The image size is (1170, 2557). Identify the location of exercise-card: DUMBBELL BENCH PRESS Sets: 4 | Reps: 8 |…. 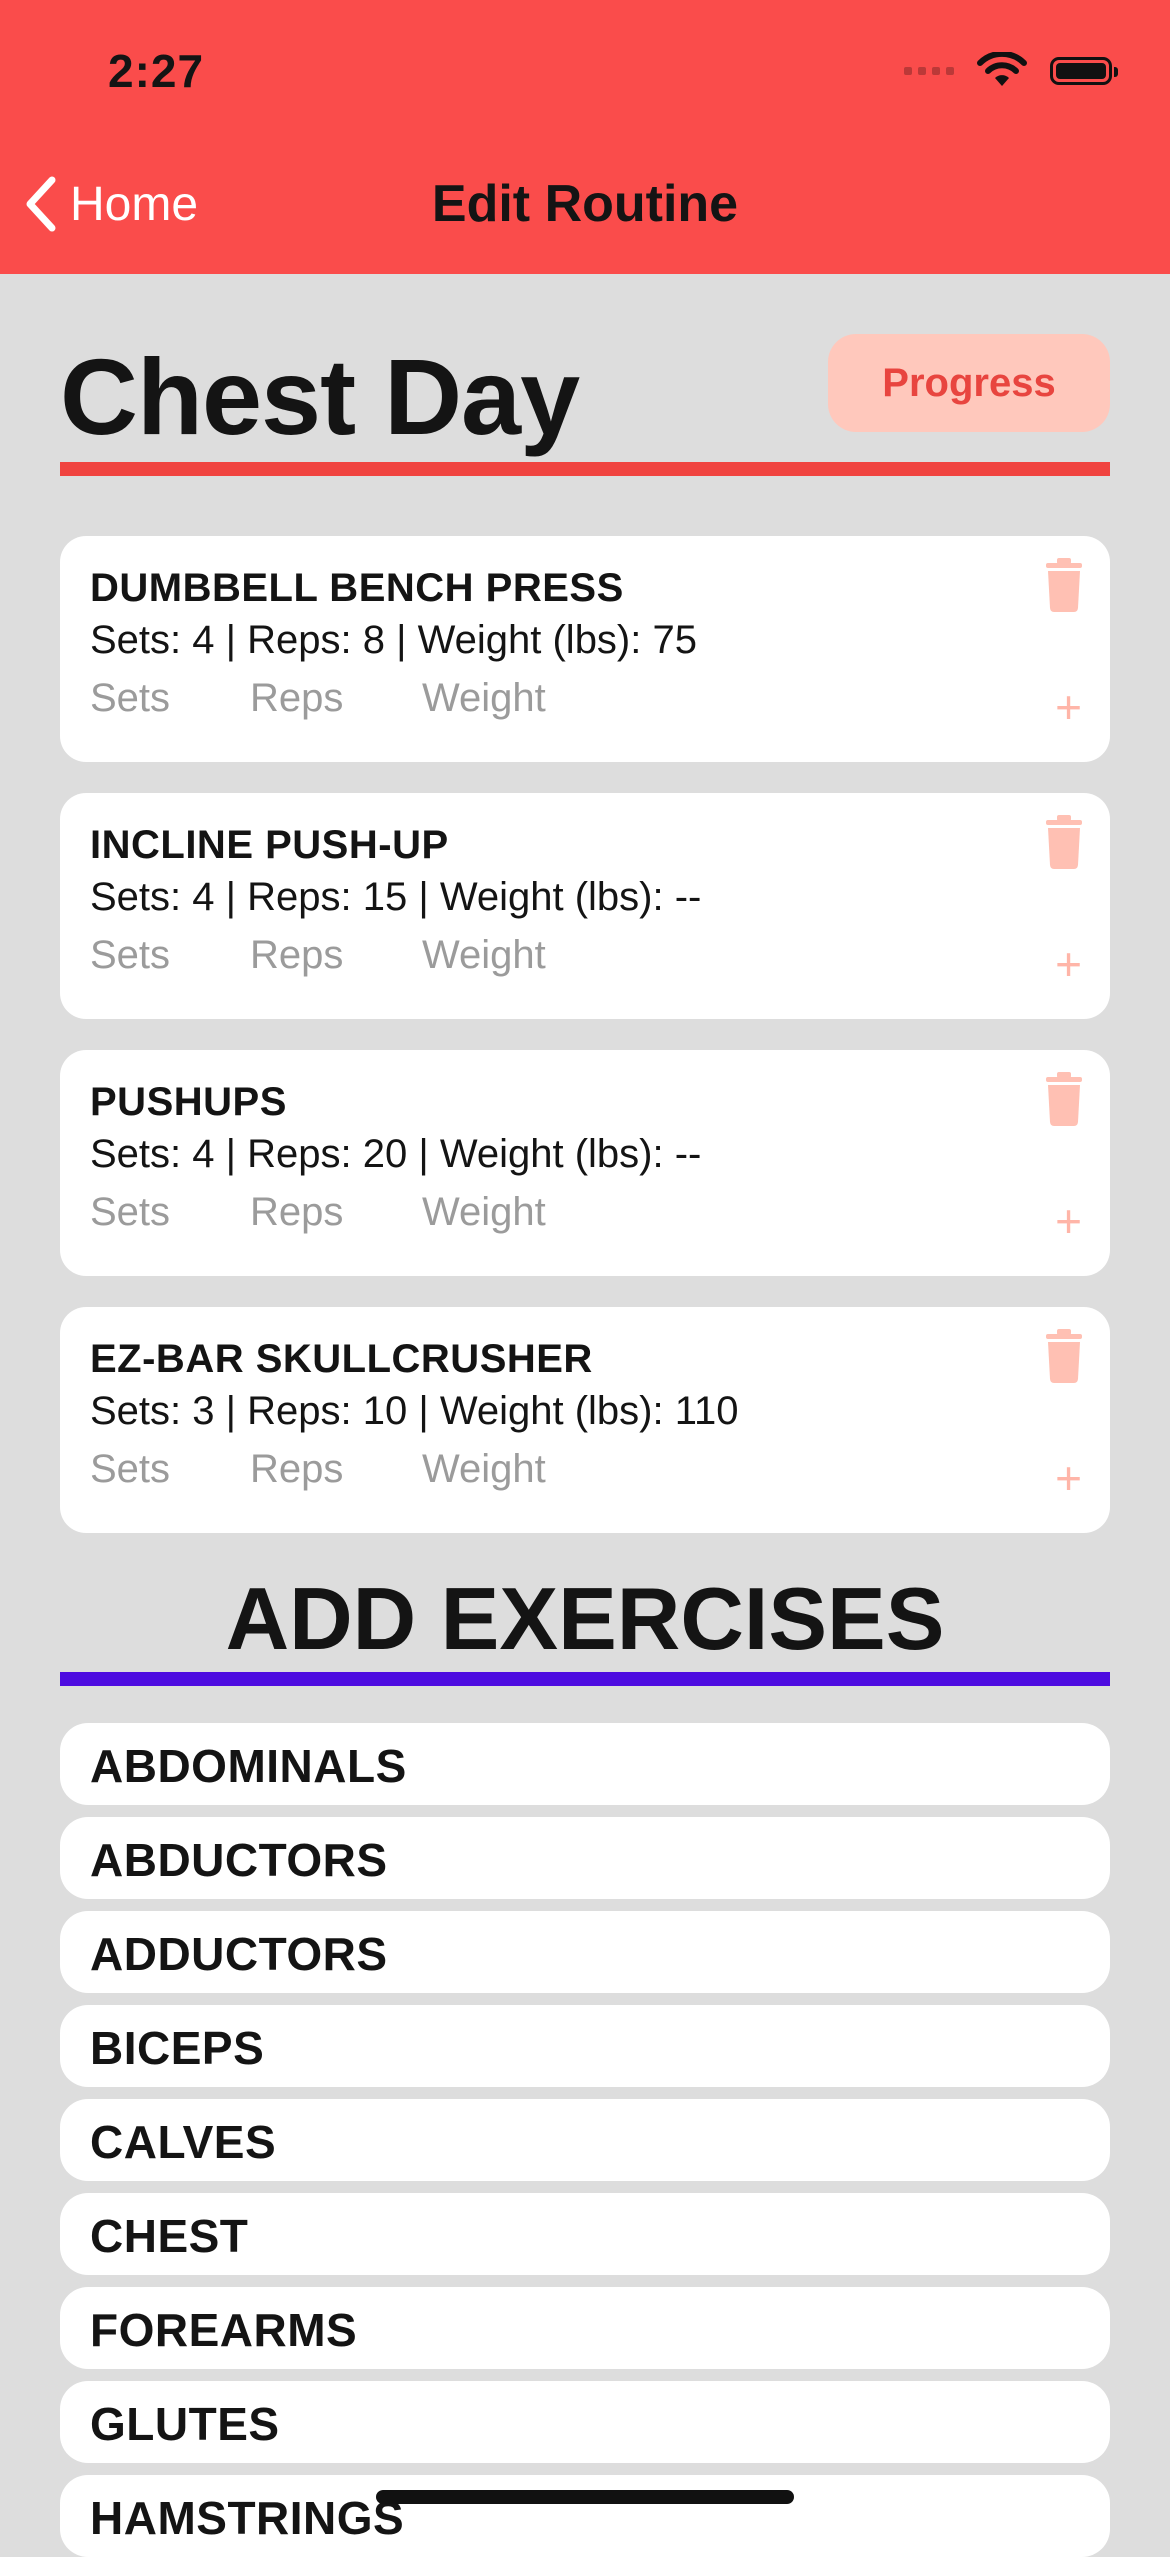
(585, 649).